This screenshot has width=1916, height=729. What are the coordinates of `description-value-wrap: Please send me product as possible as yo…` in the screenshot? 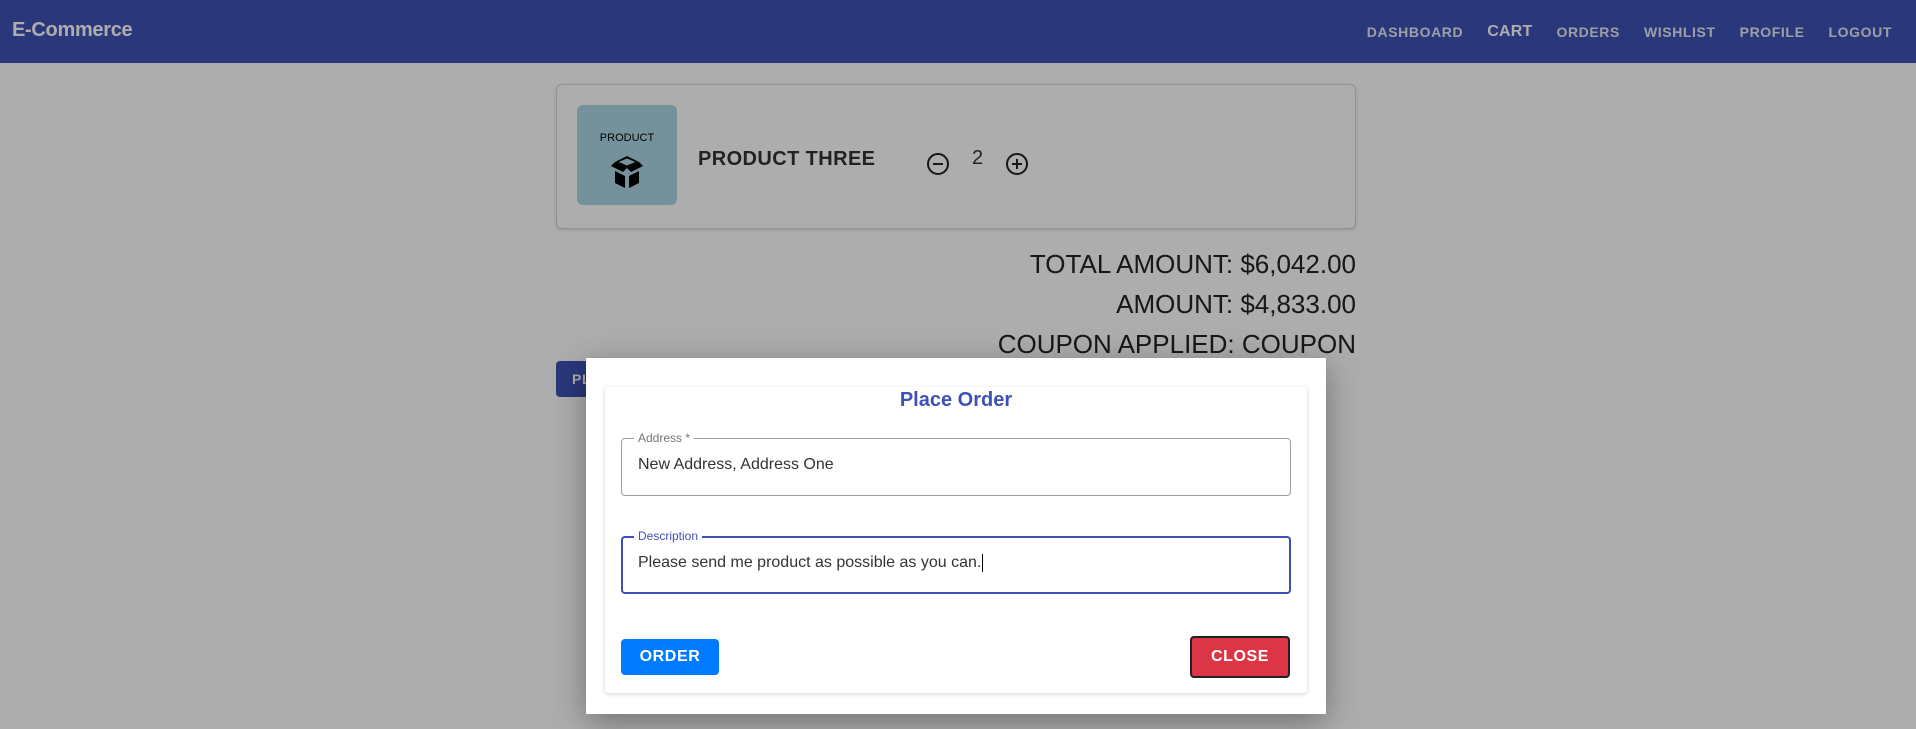 It's located at (811, 563).